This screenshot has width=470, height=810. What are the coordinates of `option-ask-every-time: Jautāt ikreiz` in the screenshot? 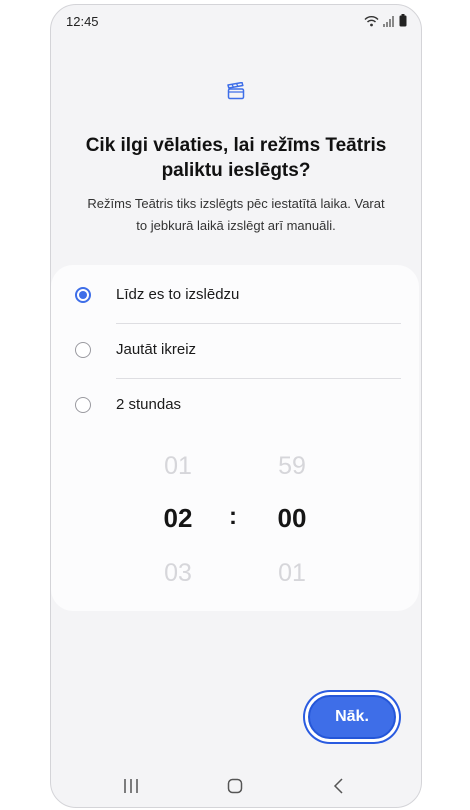 It's located at (235, 351).